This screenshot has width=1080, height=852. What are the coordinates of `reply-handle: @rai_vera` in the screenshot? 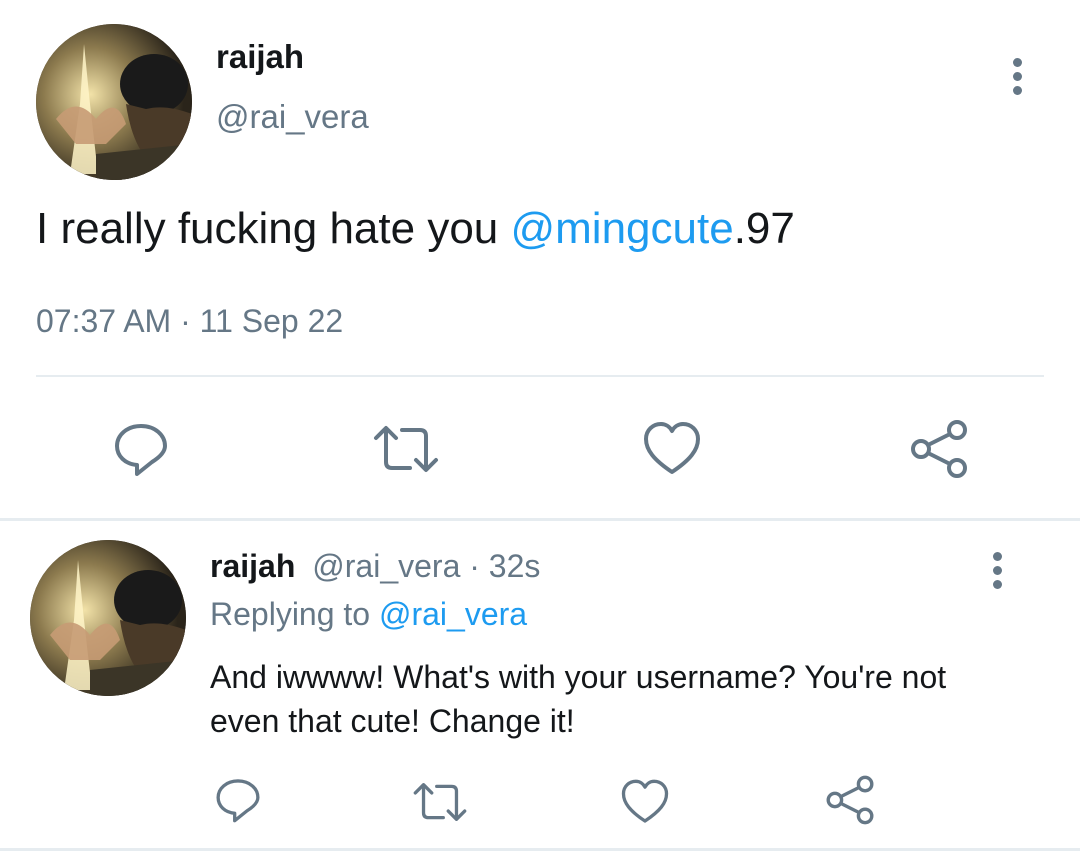 It's located at (386, 566).